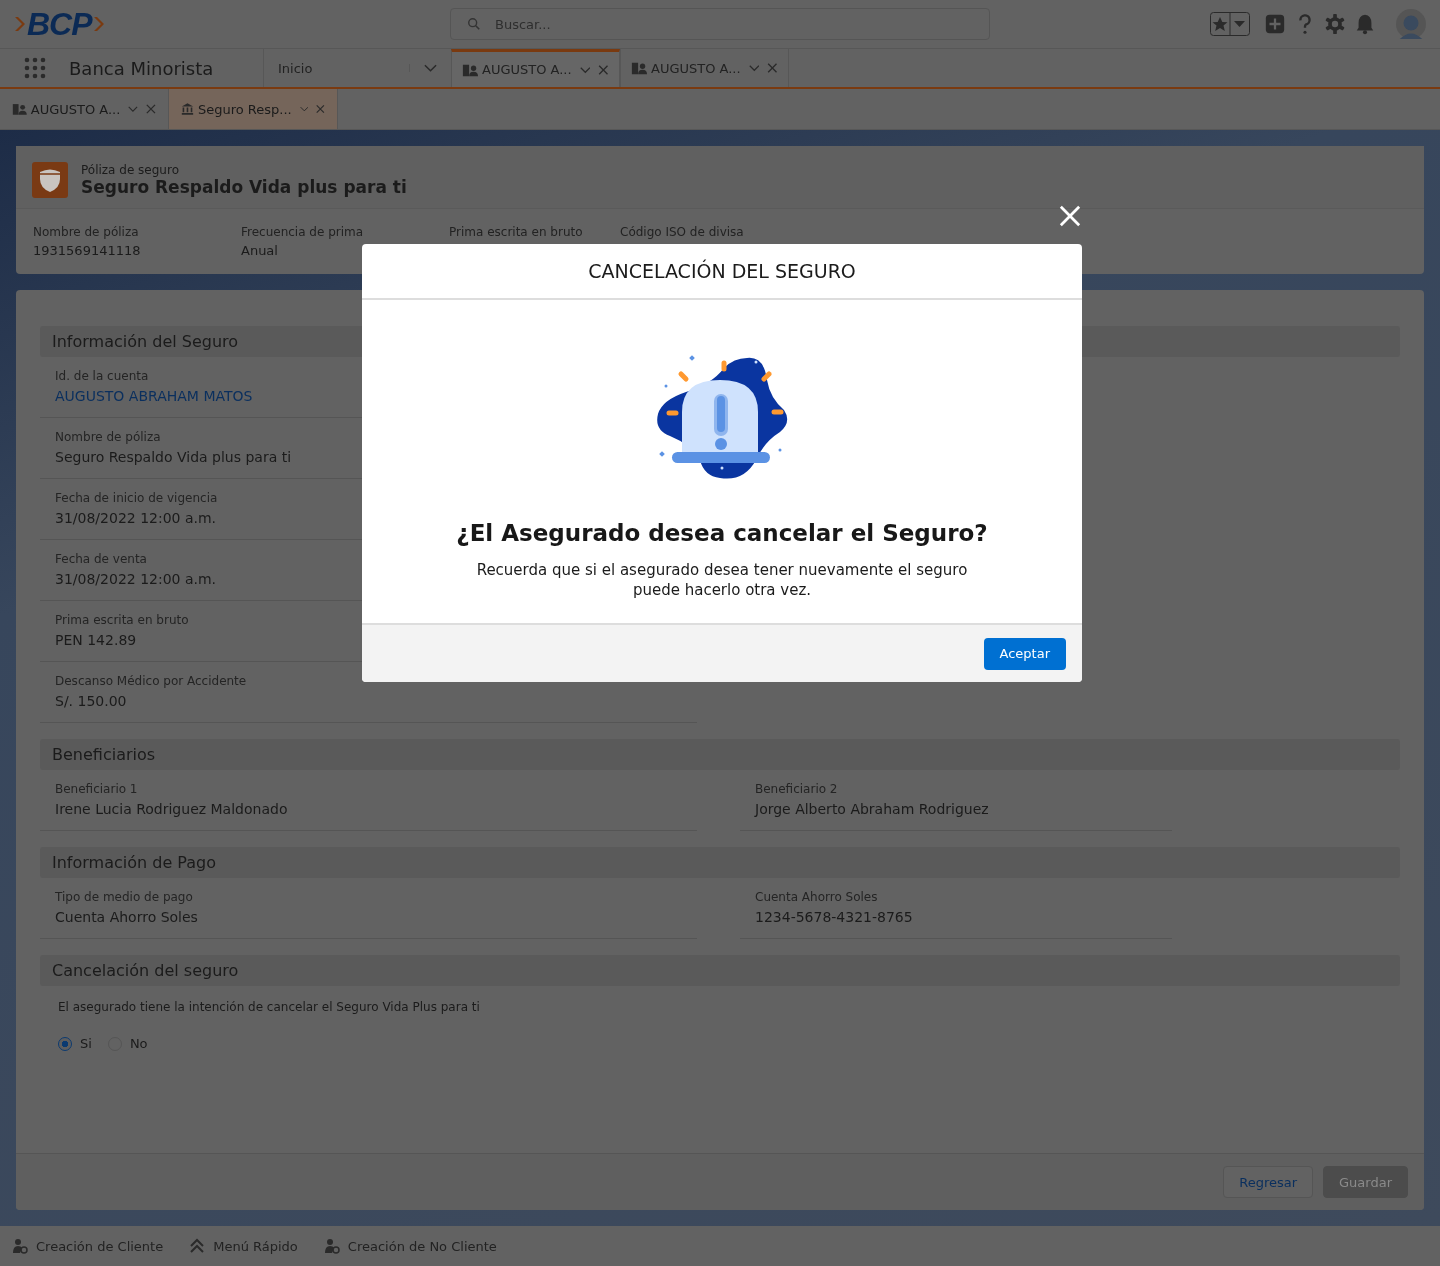 This screenshot has height=1266, width=1440. I want to click on field-label: Nombre de póliza, so click(108, 437).